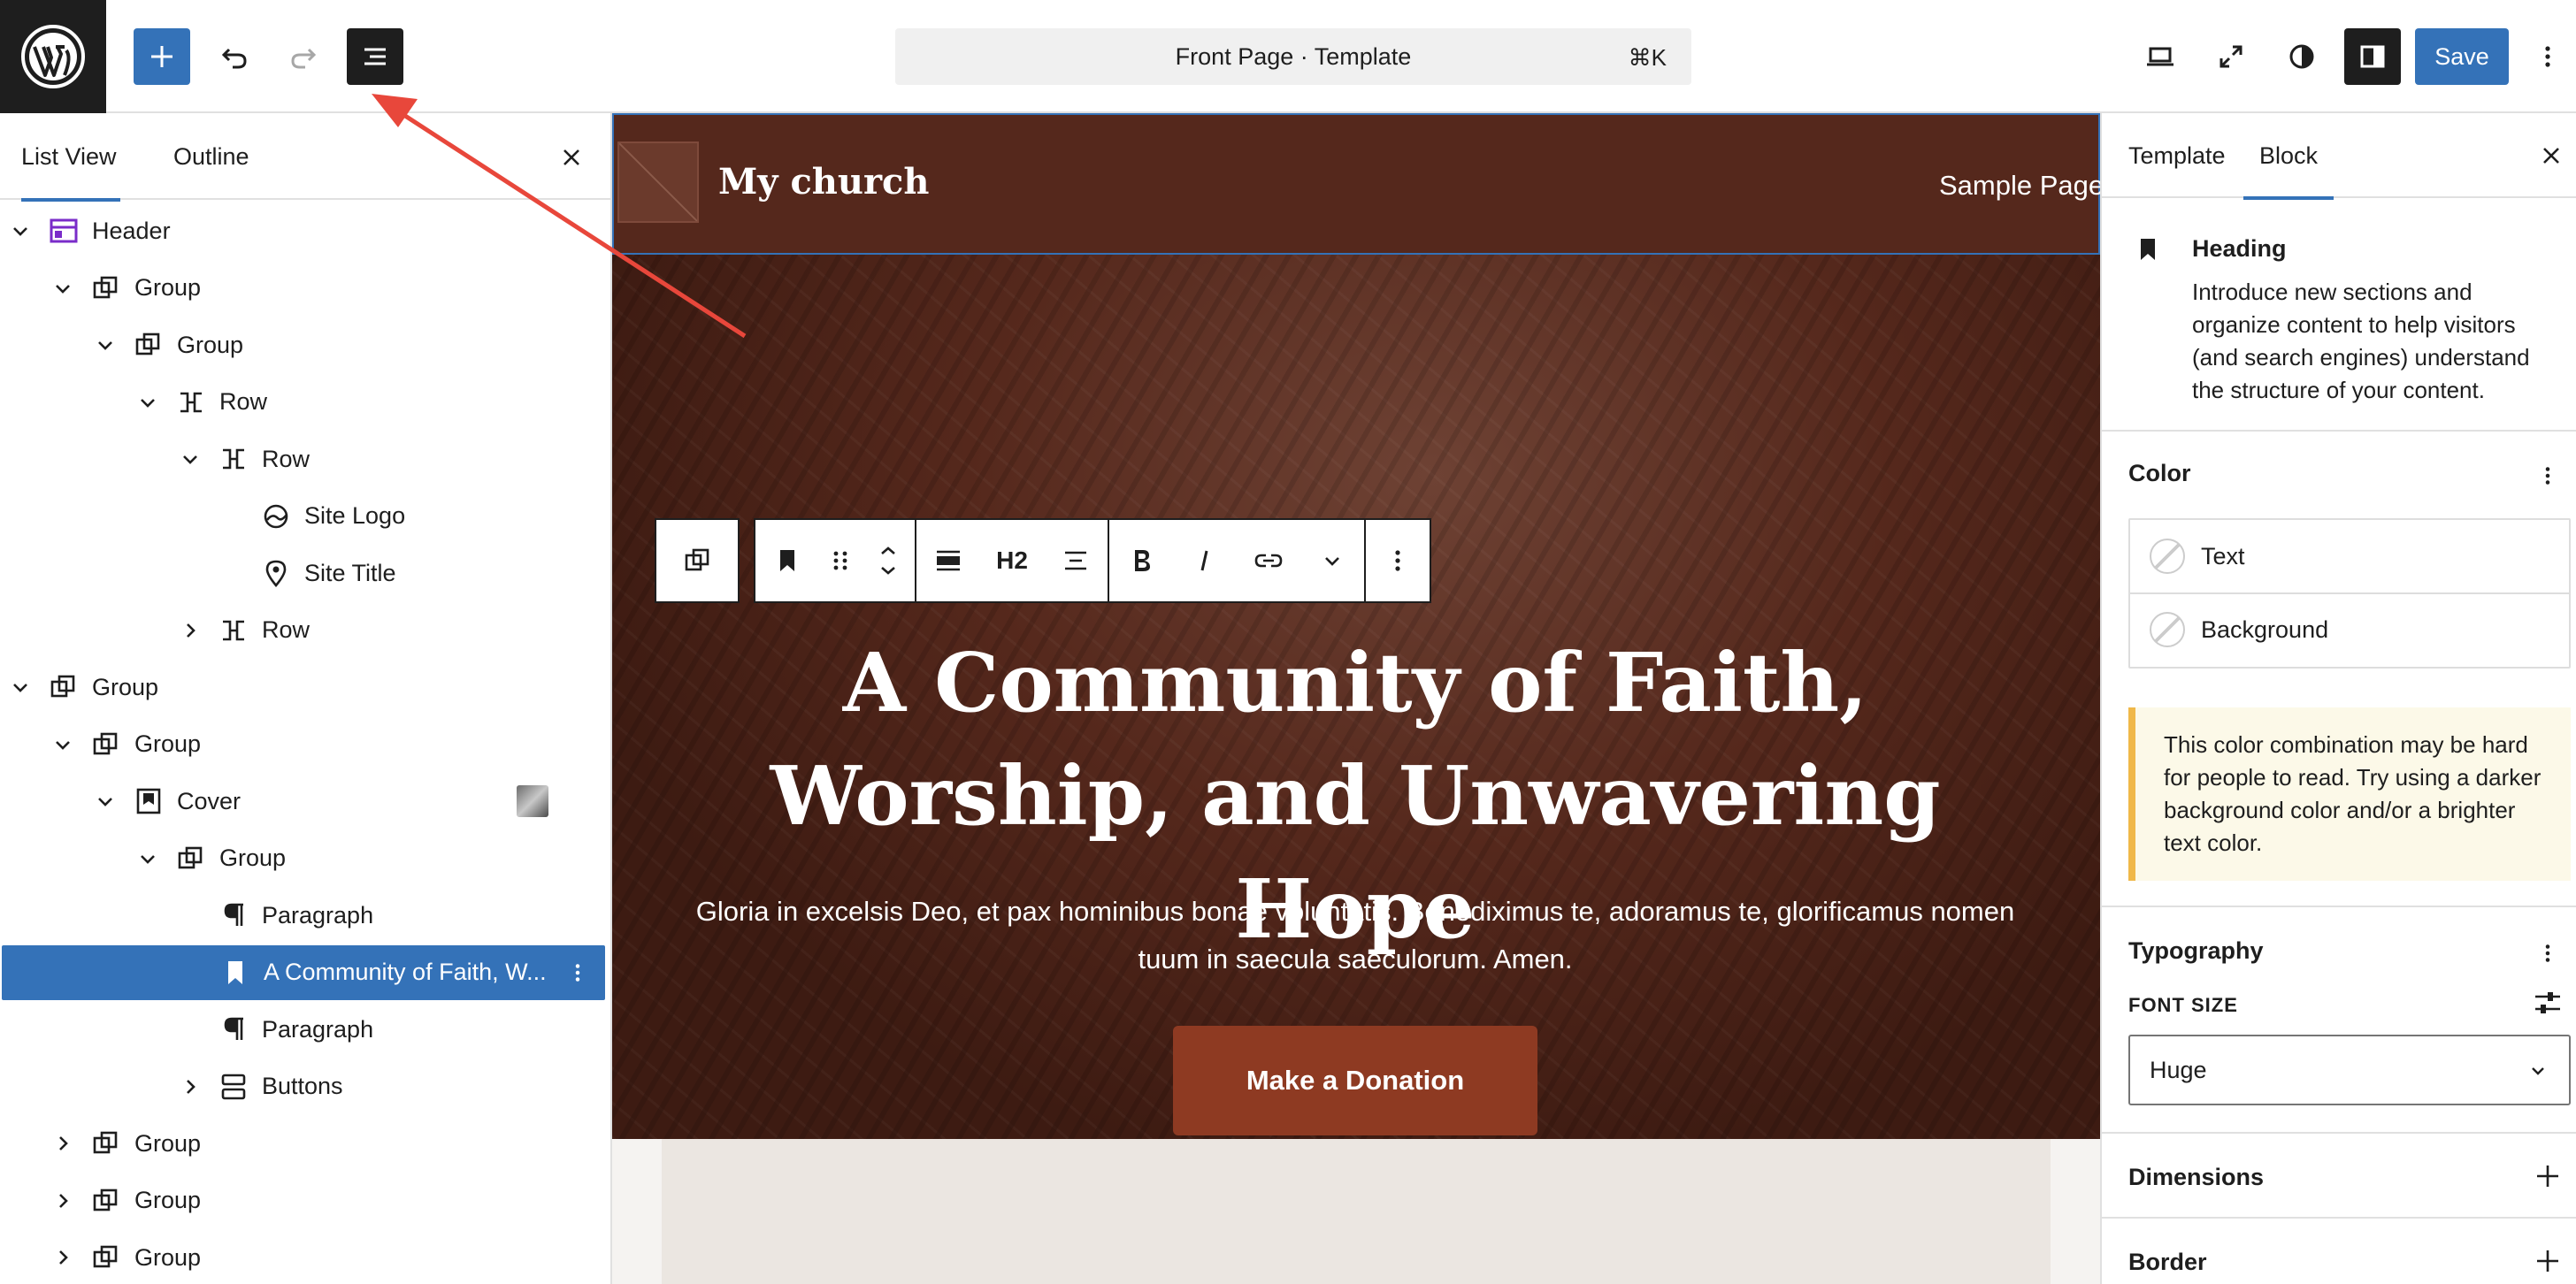 The width and height of the screenshot is (2576, 1284). Describe the element at coordinates (658, 182) in the screenshot. I see `site-logo-placeholder` at that location.